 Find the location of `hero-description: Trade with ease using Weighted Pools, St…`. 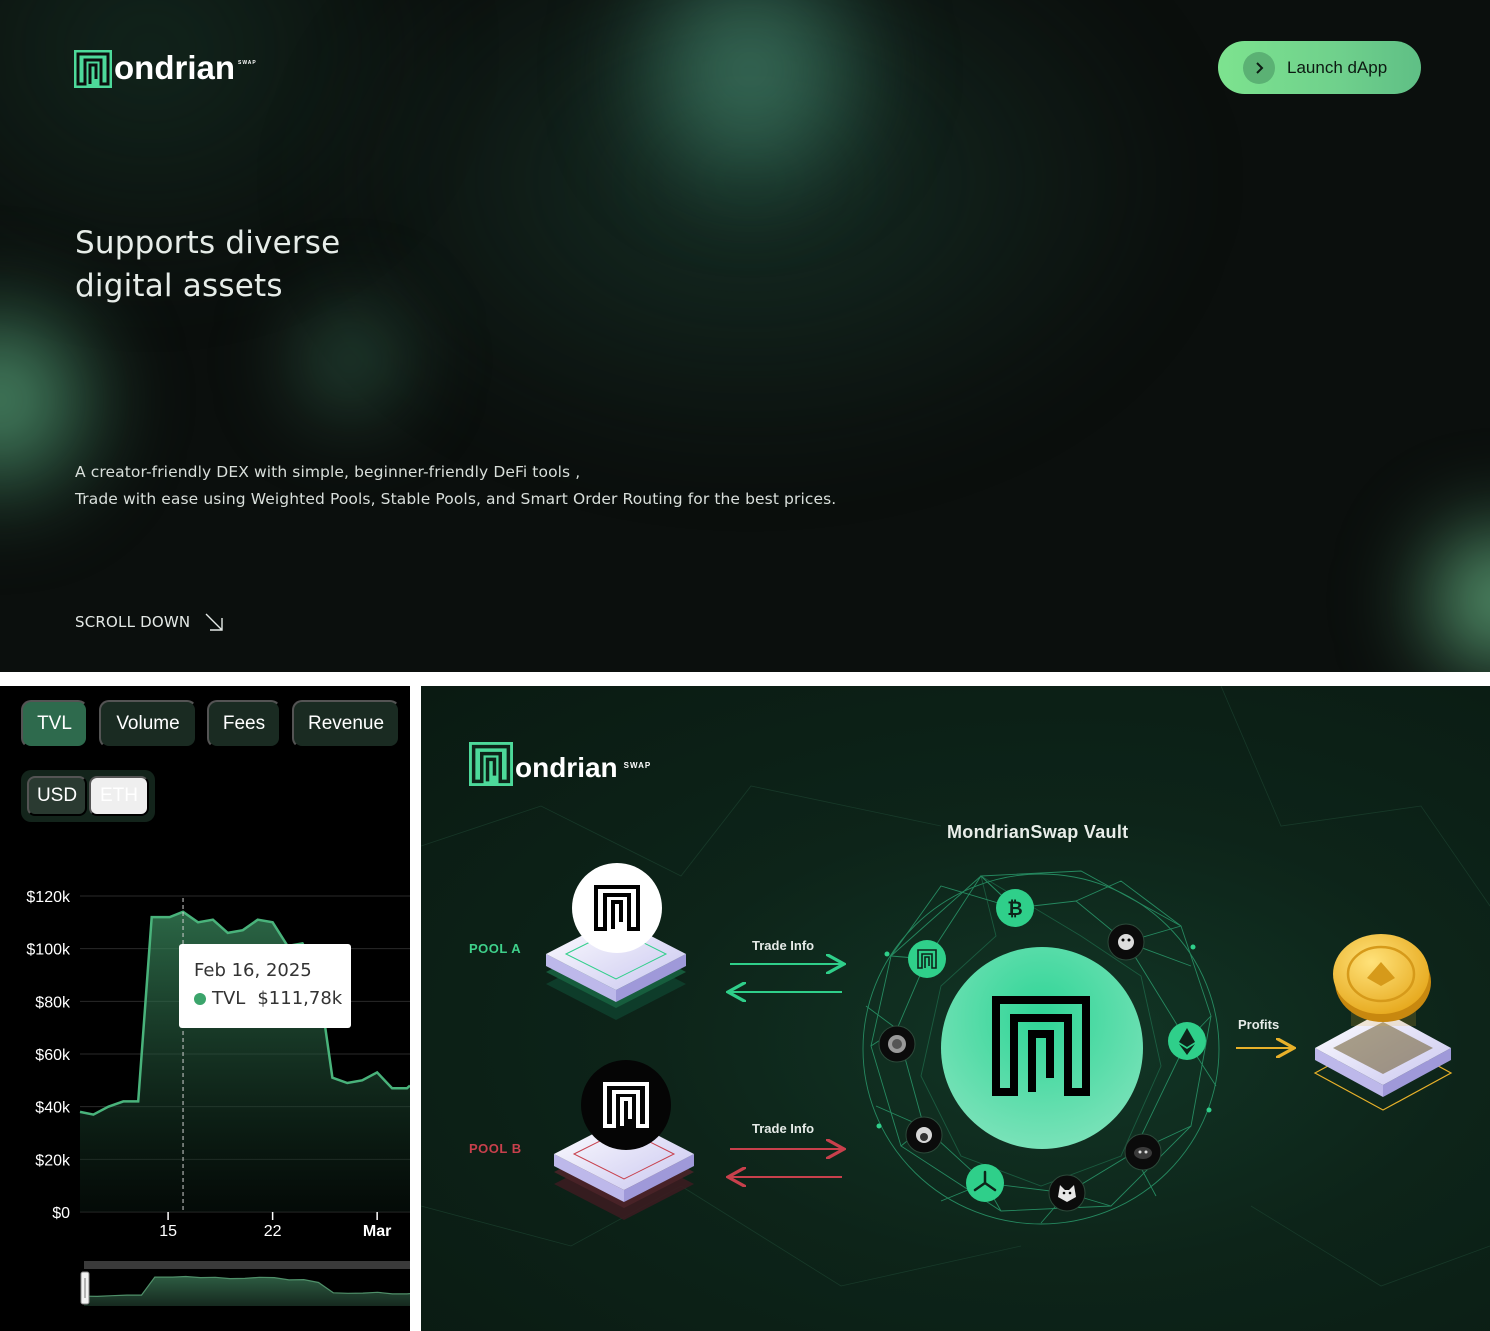

hero-description: Trade with ease using Weighted Pools, St… is located at coordinates (456, 499).